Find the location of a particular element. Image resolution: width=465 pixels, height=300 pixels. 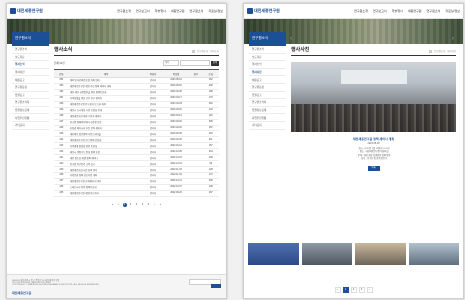

page-title: 행사소식 is located at coordinates (63, 50).